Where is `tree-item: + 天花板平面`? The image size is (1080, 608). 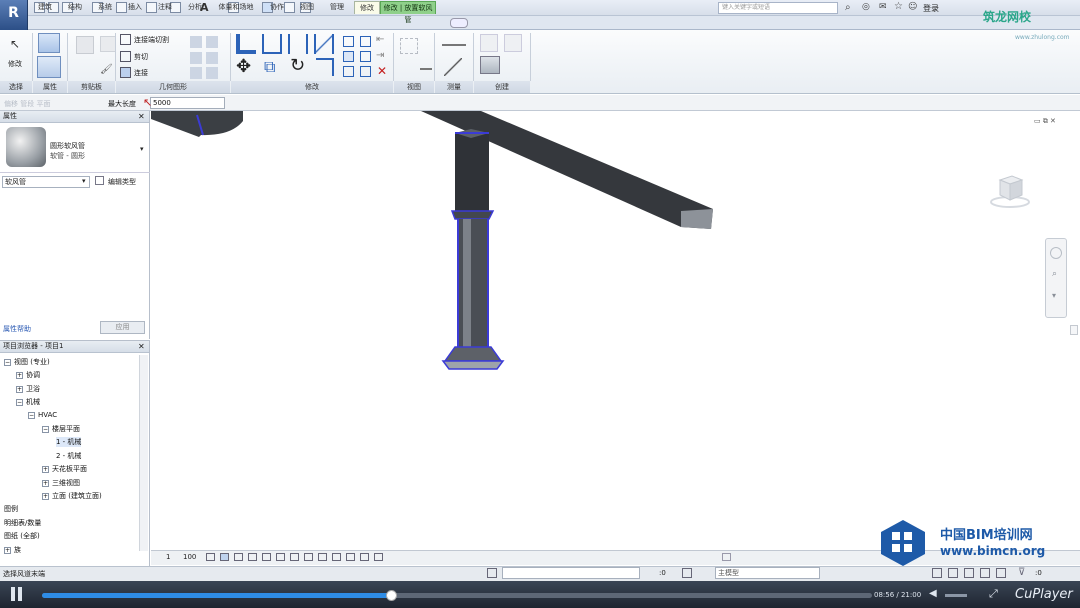
tree-item: + 天花板平面 is located at coordinates (64, 469).